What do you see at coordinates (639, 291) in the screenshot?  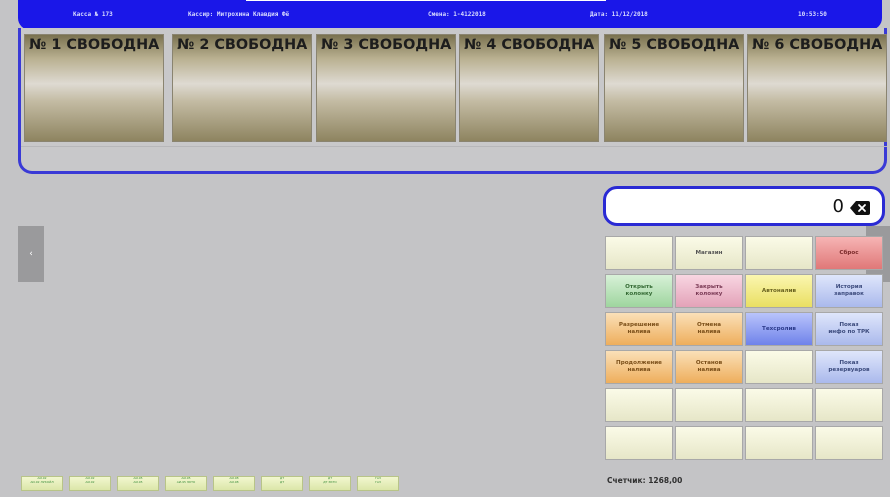 I see `open-pump-button: Открыть колонку` at bounding box center [639, 291].